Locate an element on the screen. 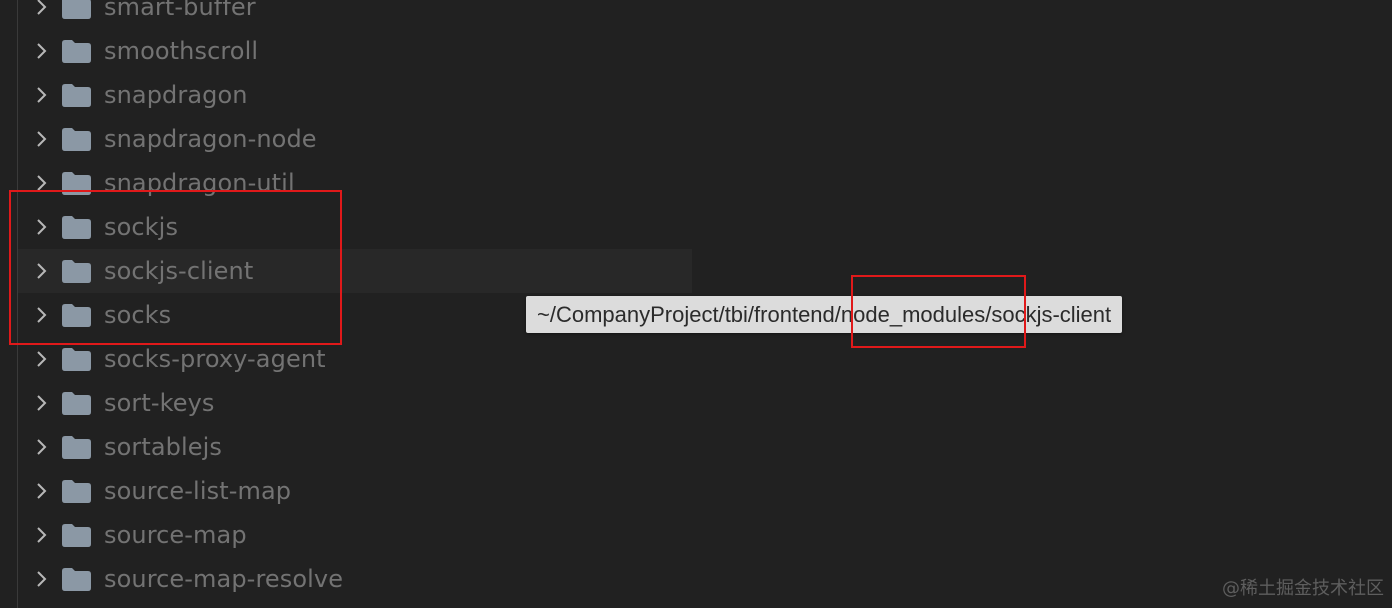  tree-item-label: socks-proxy-agent is located at coordinates (215, 359).